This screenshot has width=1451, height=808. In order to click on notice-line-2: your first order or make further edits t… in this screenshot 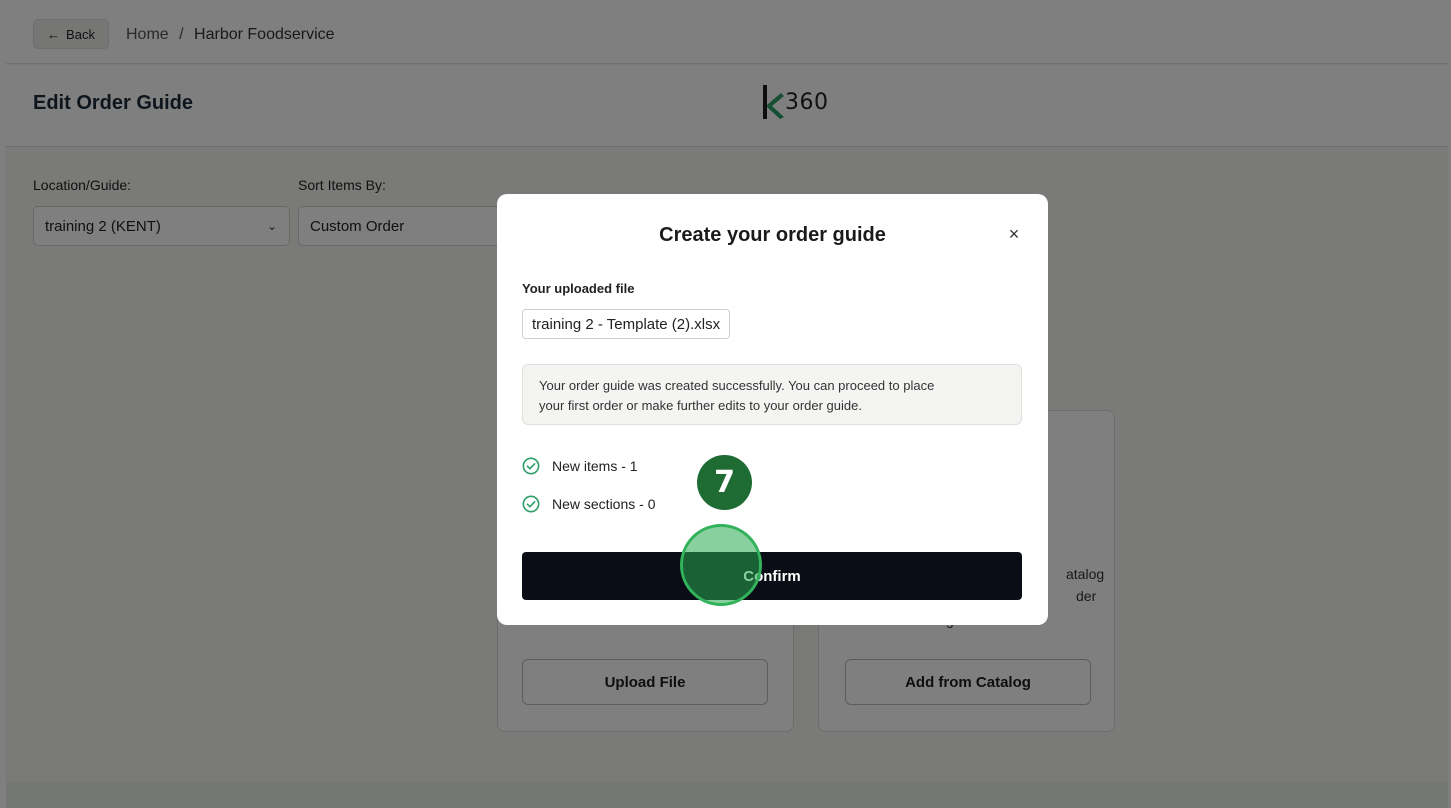, I will do `click(700, 405)`.